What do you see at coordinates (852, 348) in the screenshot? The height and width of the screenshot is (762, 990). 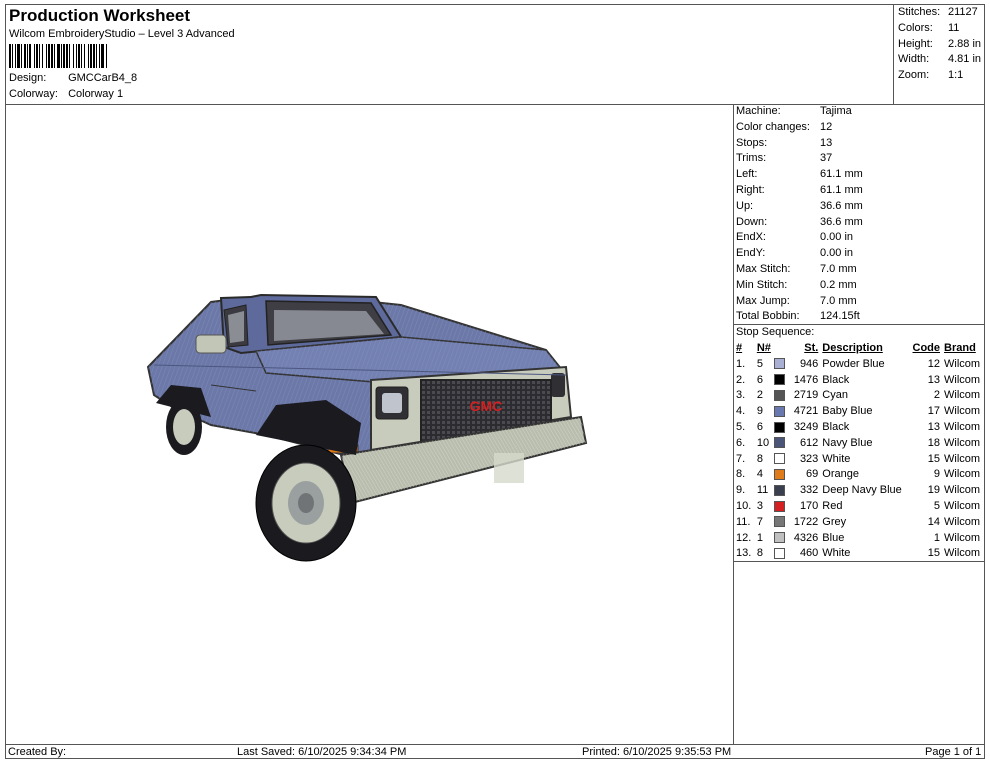 I see `col-header-description: Description` at bounding box center [852, 348].